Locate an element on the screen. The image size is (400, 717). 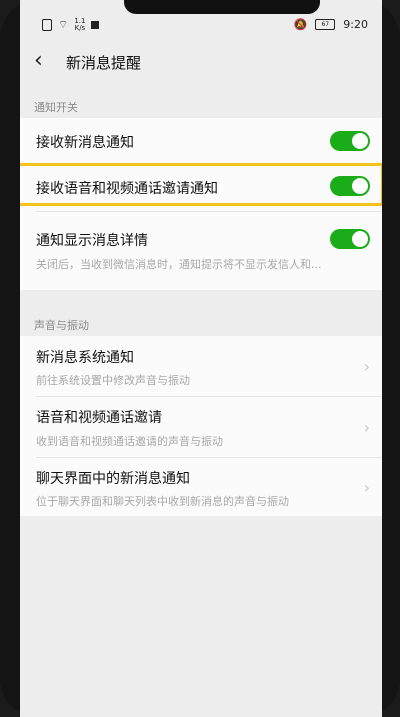
notification-icon is located at coordinates (95, 25).